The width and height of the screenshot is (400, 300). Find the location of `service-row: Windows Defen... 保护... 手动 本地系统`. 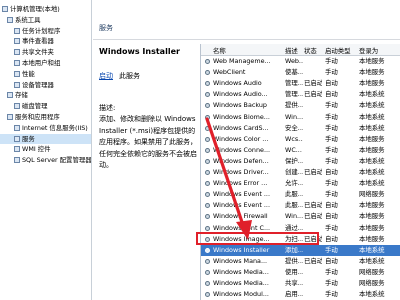

service-row: Windows Defen... 保护... 手动 本地系统 is located at coordinates (300, 161).